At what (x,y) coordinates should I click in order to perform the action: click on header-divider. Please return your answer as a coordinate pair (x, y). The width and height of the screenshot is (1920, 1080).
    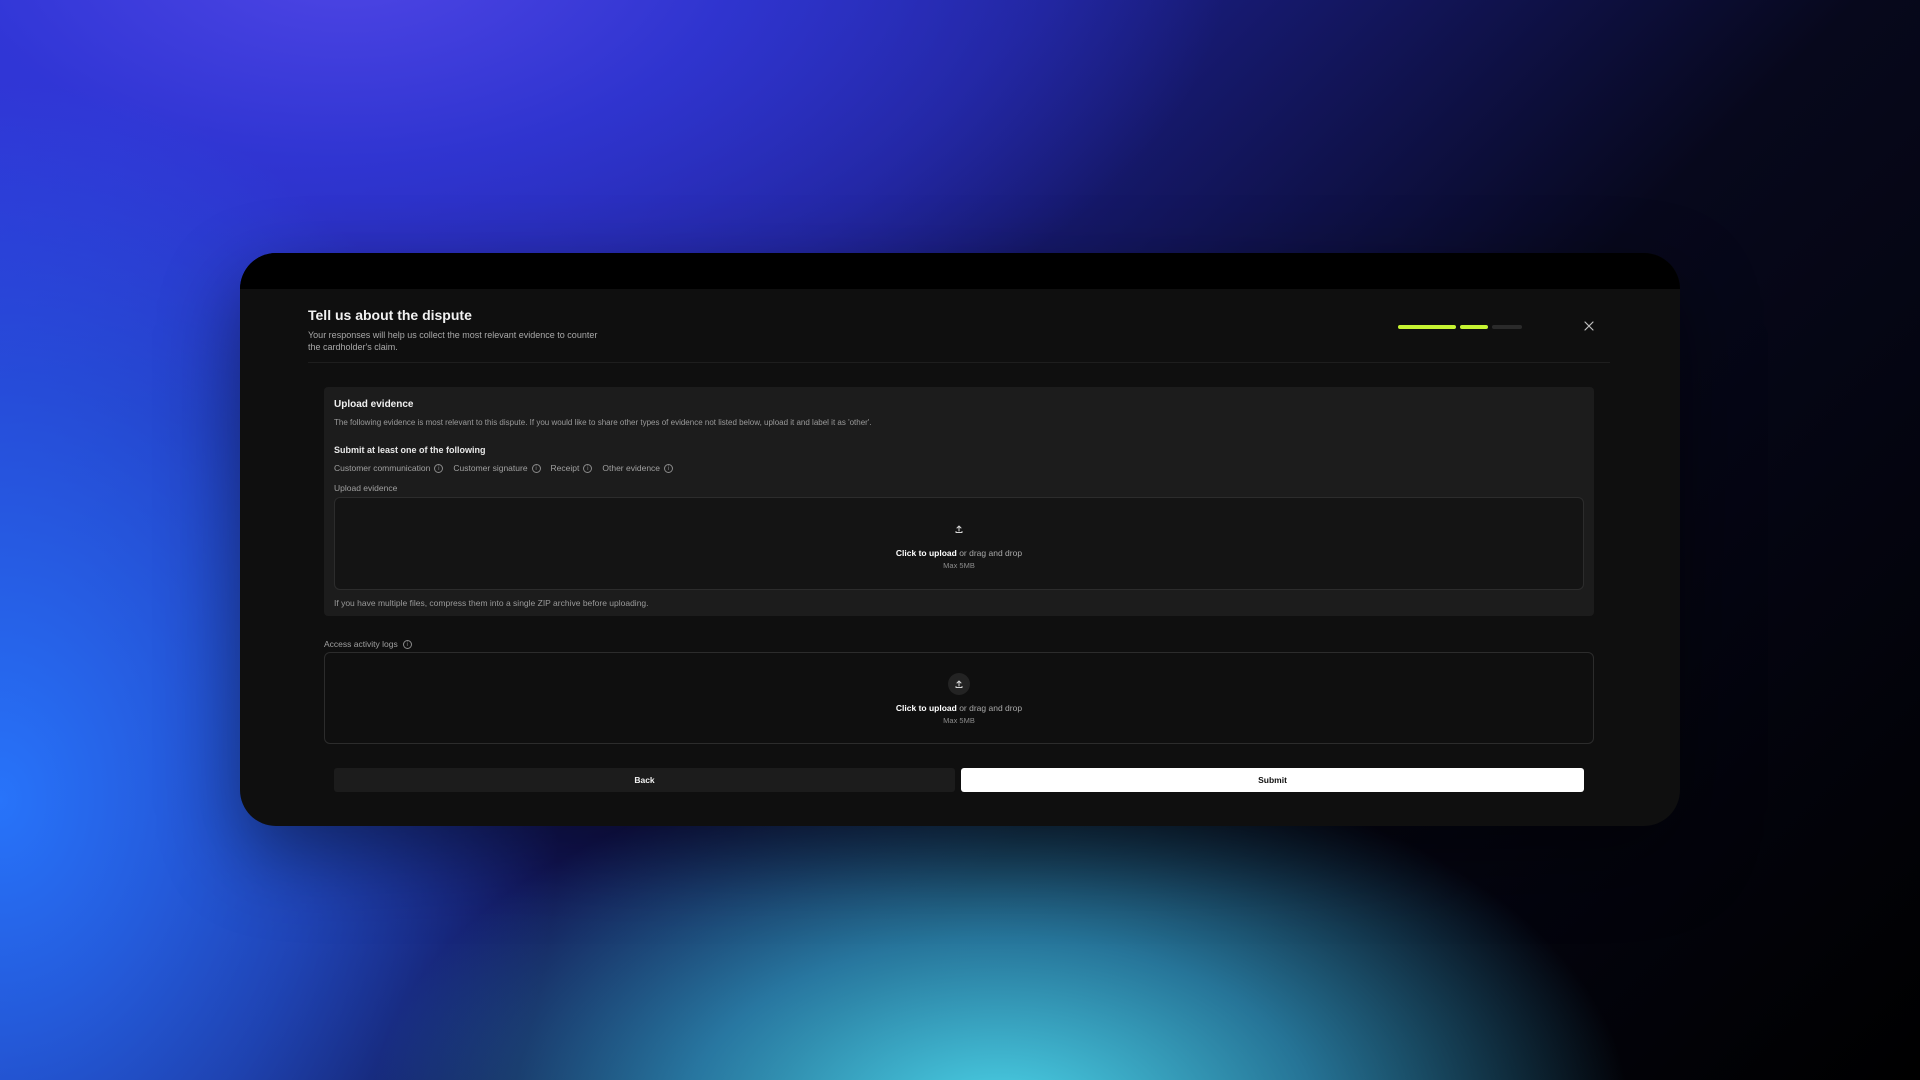
    Looking at the image, I should click on (959, 362).